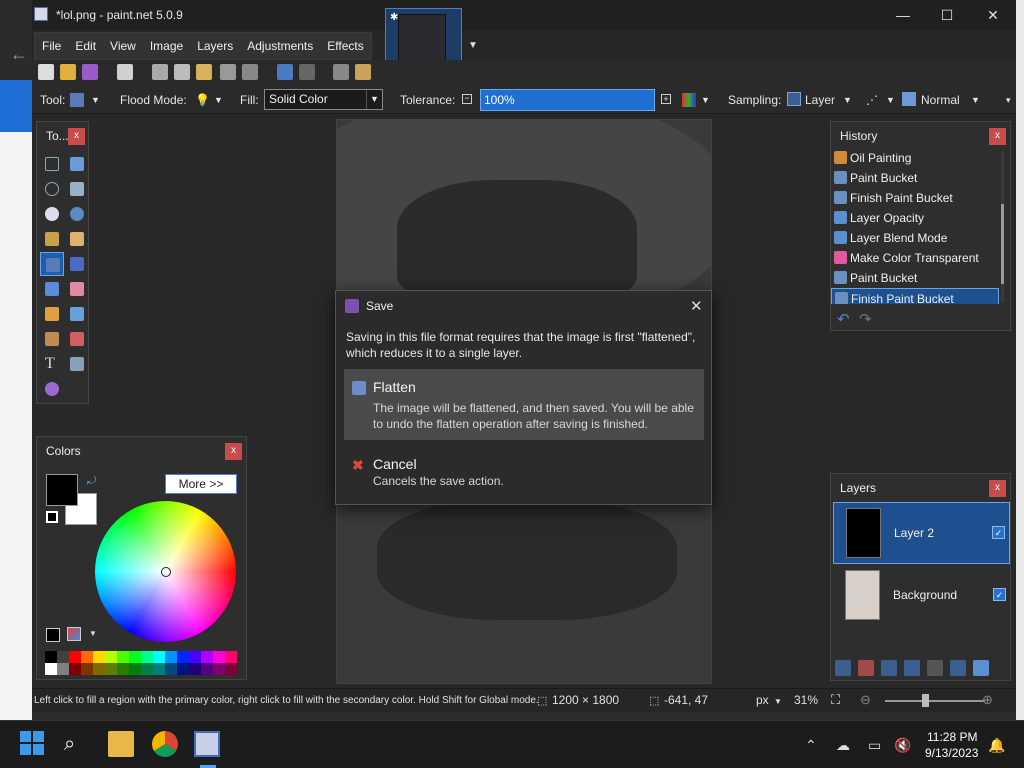  Describe the element at coordinates (952, 737) in the screenshot. I see `taskbar-time: 11:28 PM` at that location.